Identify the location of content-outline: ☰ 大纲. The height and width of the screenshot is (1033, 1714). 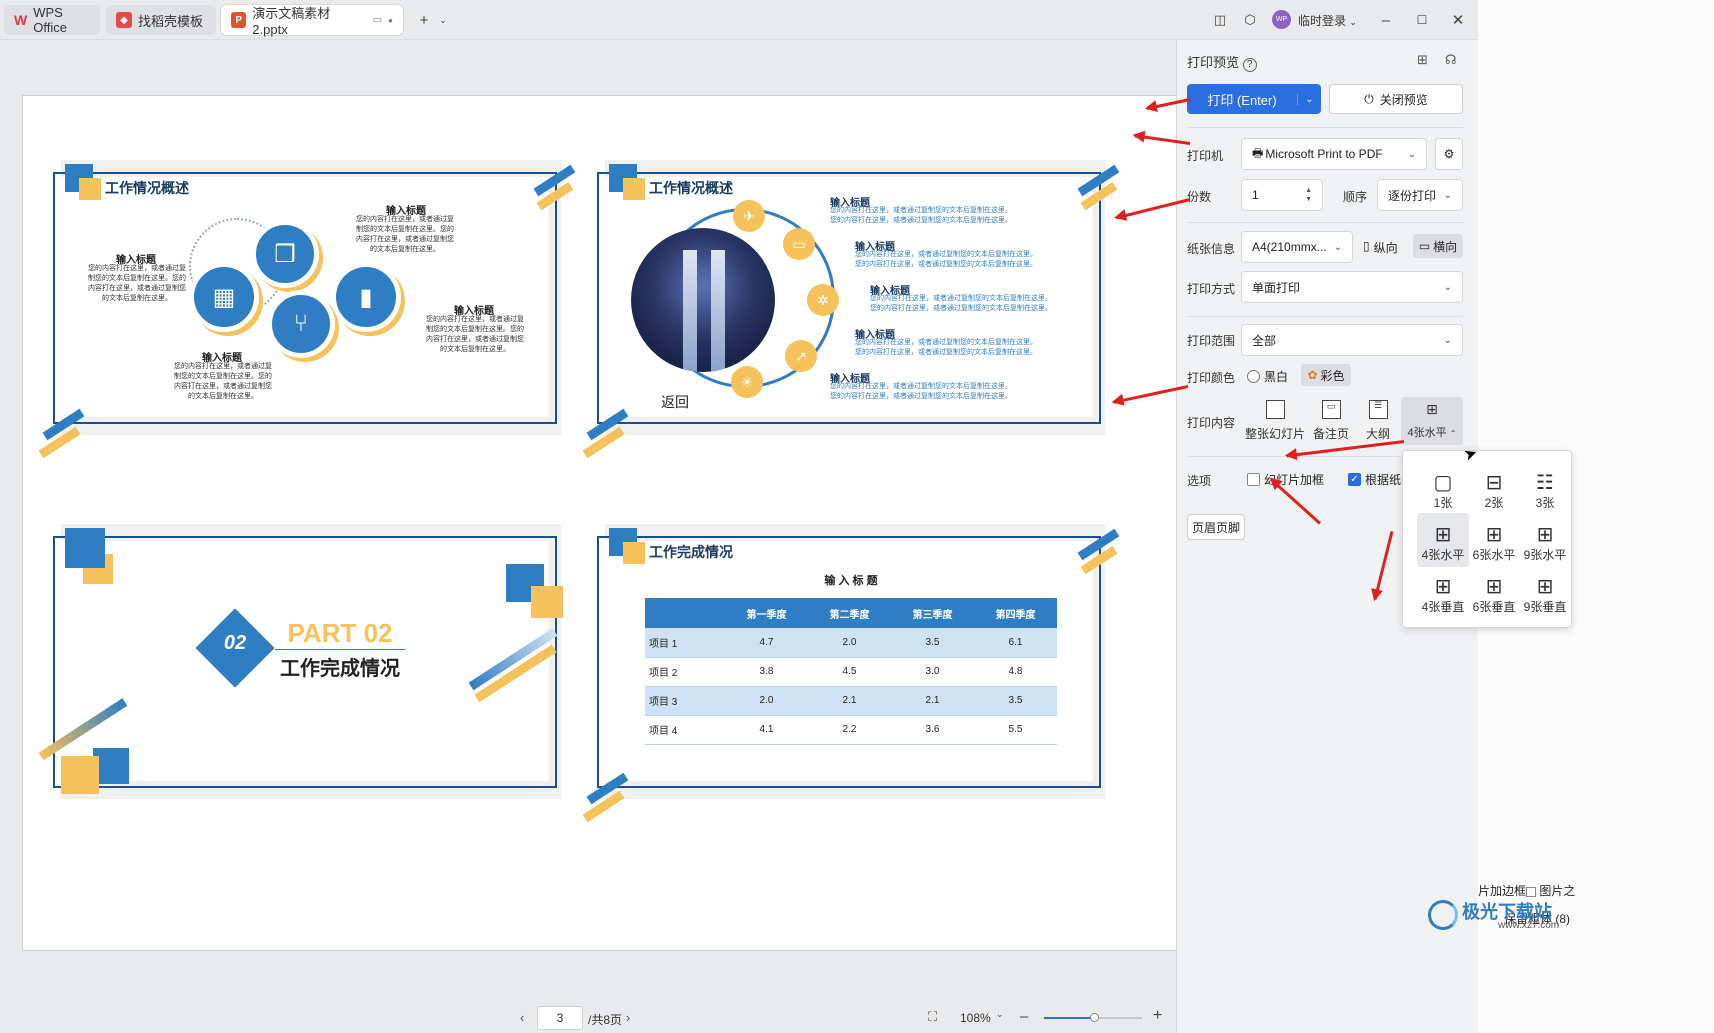
(1378, 421).